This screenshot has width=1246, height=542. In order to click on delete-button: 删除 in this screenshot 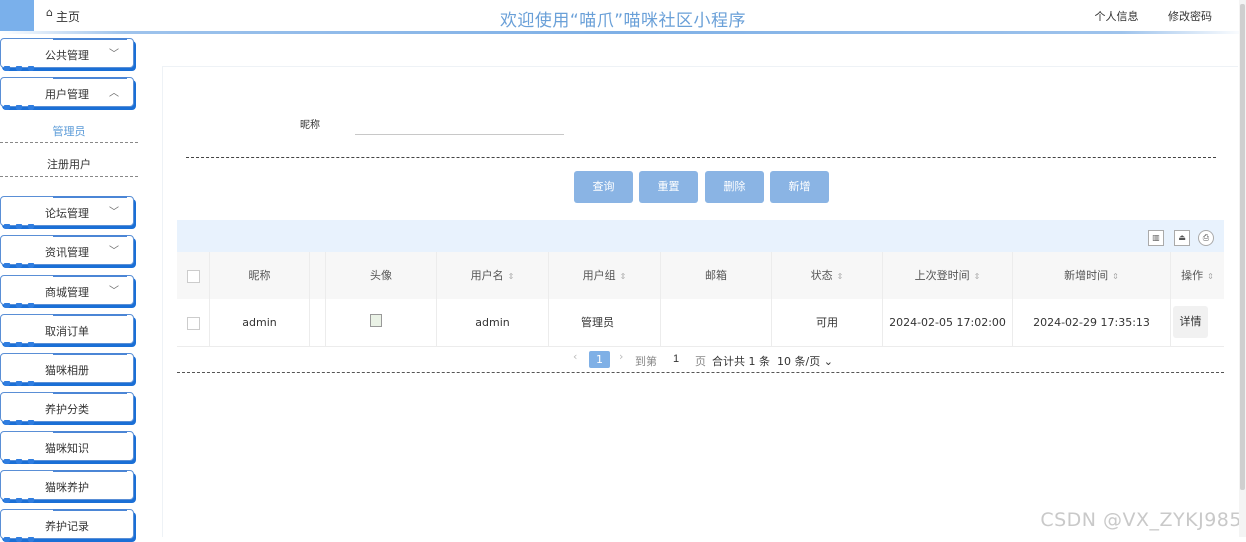, I will do `click(734, 187)`.